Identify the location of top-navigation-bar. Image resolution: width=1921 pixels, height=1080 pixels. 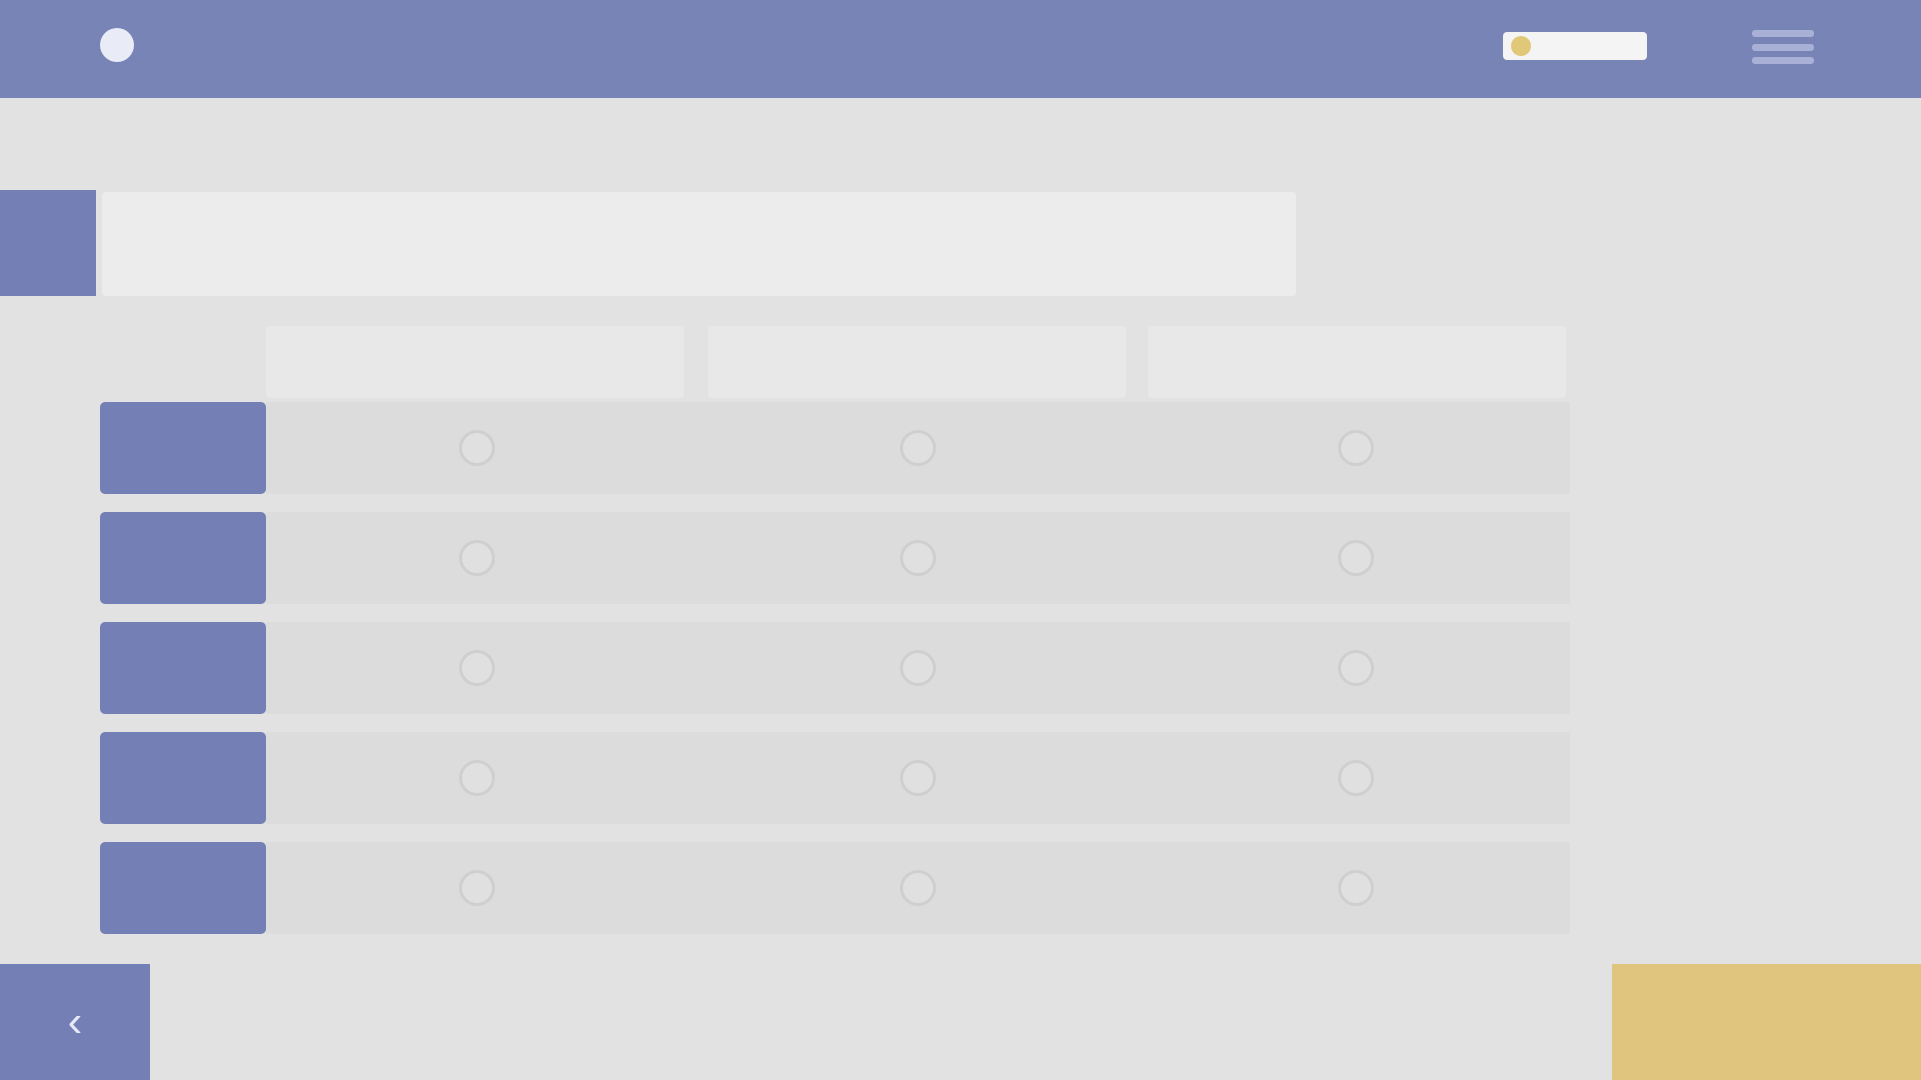
(960, 49).